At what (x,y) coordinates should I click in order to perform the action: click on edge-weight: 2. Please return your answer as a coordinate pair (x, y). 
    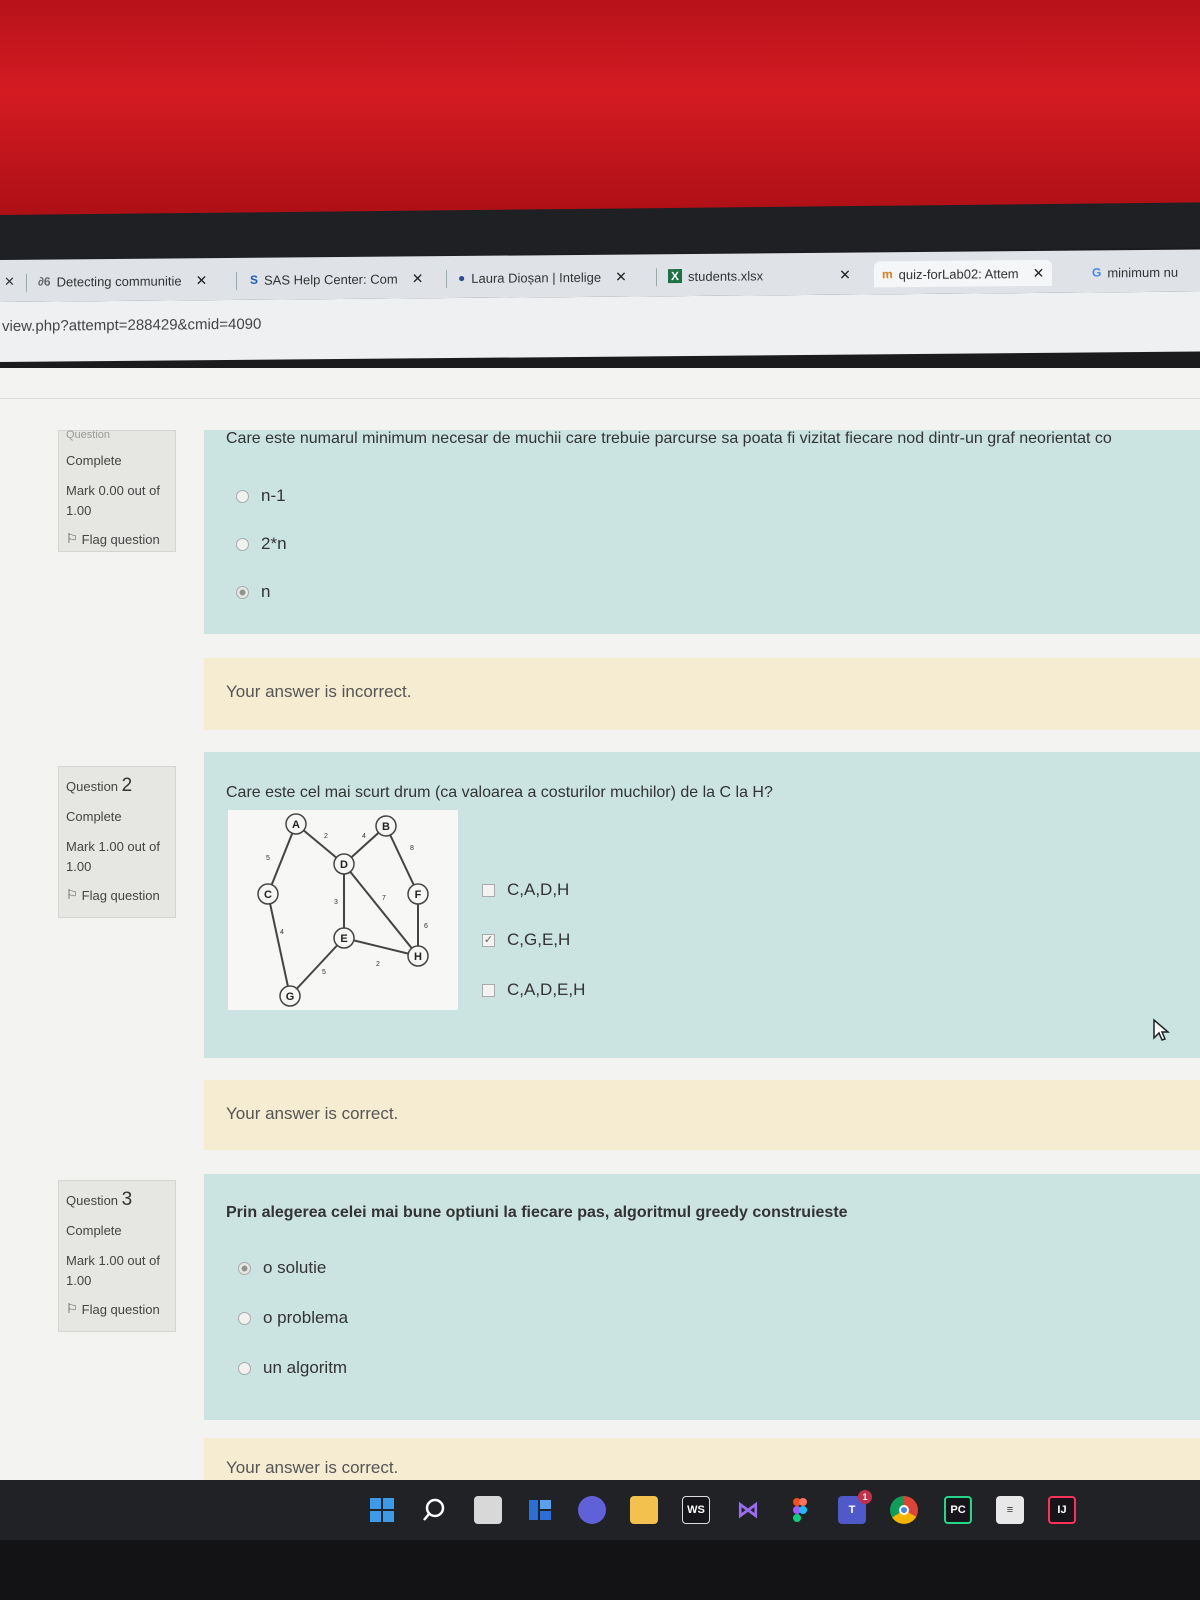
    Looking at the image, I should click on (378, 964).